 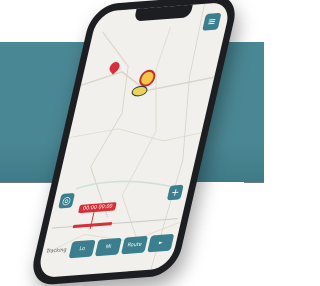 What do you see at coordinates (161, 243) in the screenshot?
I see `toolbar-button-play: ►` at bounding box center [161, 243].